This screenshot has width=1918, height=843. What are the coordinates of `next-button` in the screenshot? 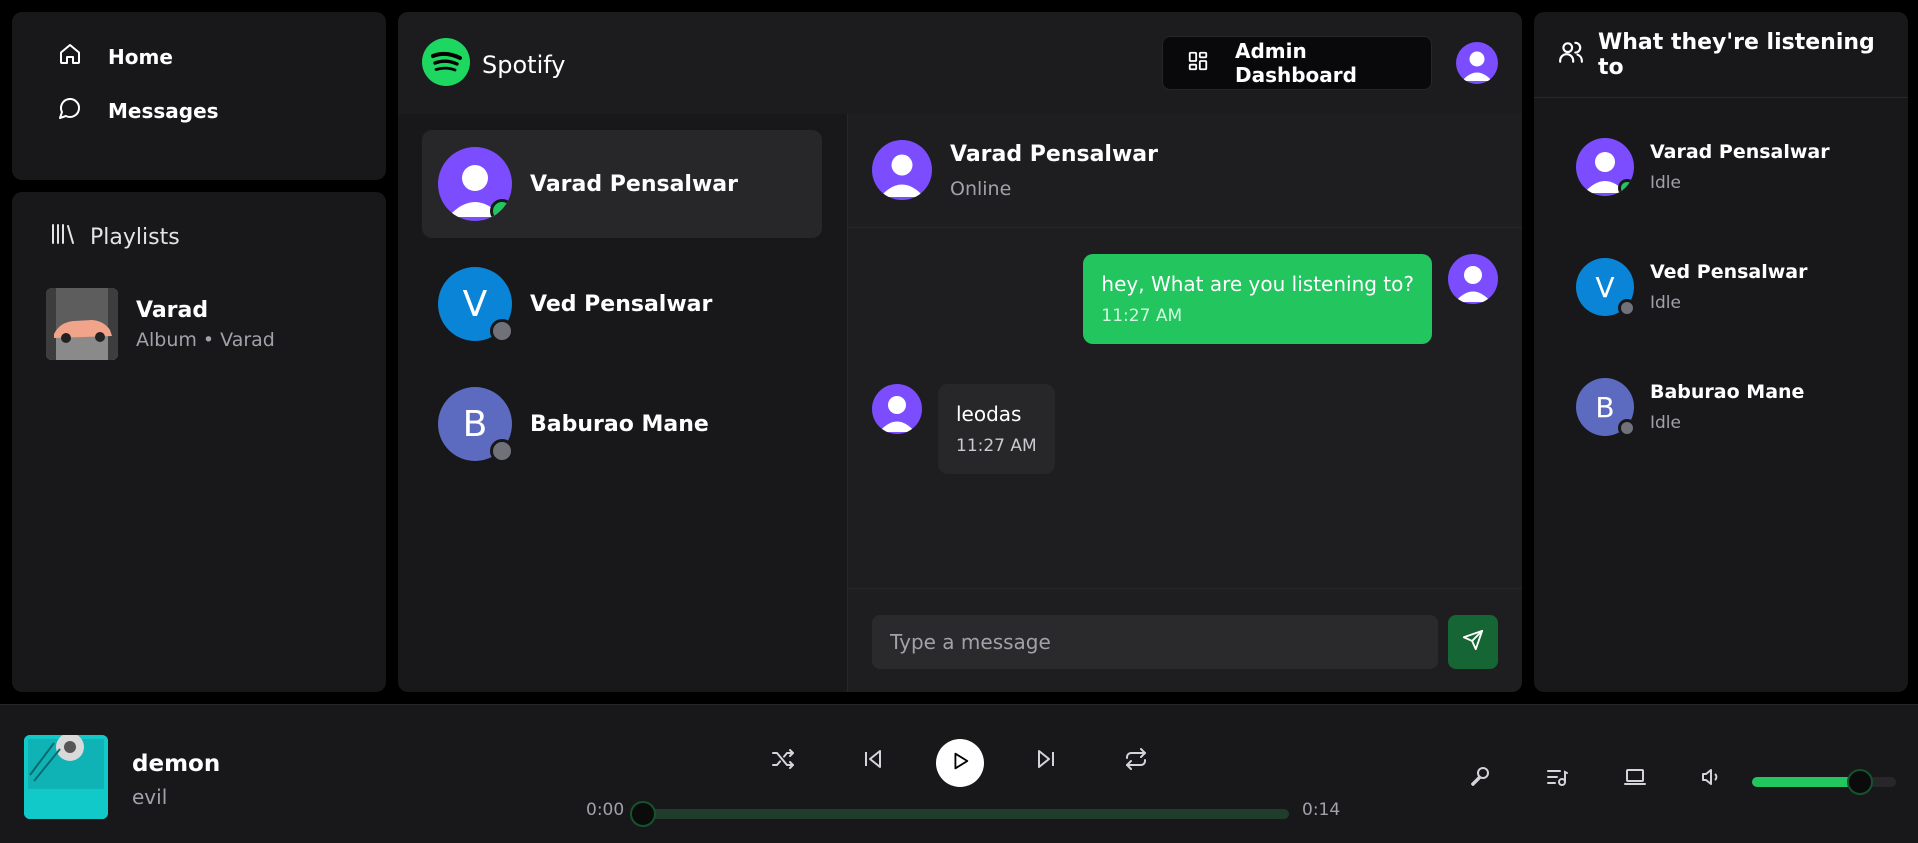 It's located at (1046, 761).